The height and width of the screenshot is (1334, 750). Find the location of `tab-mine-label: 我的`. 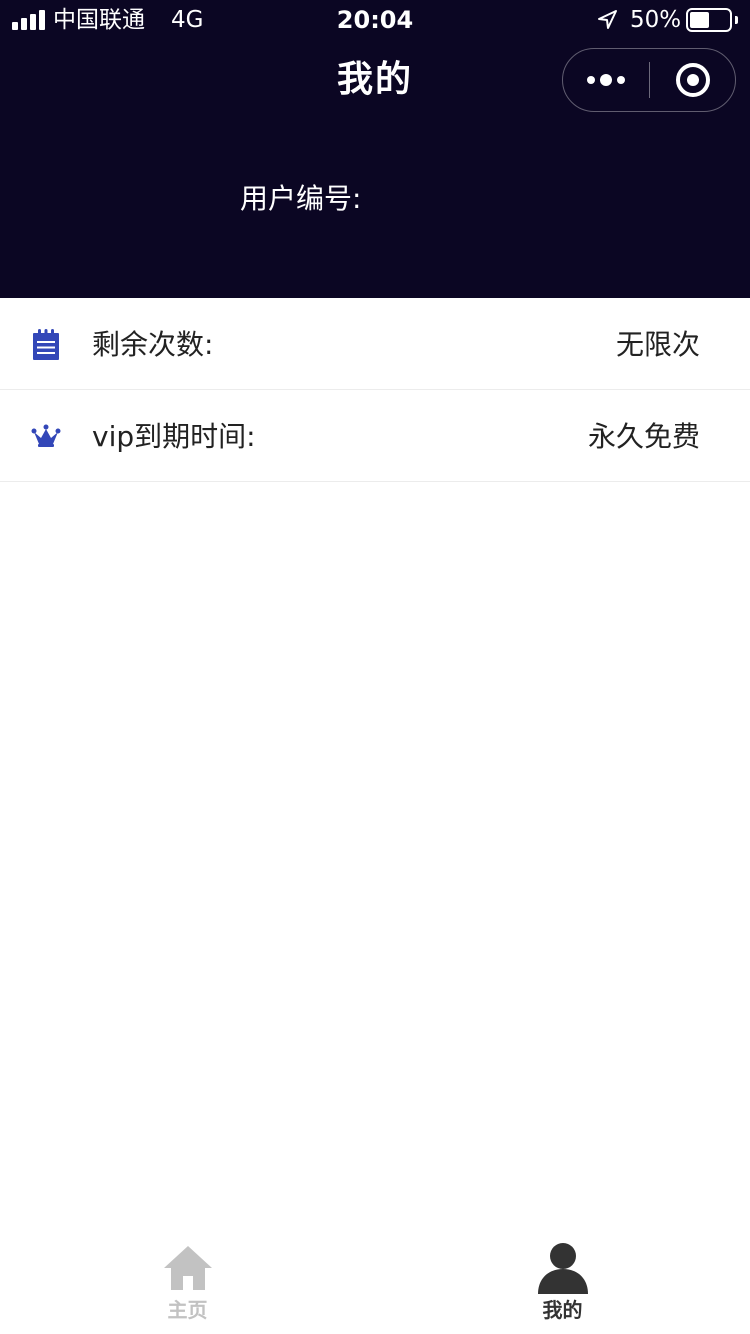

tab-mine-label: 我的 is located at coordinates (562, 1310).